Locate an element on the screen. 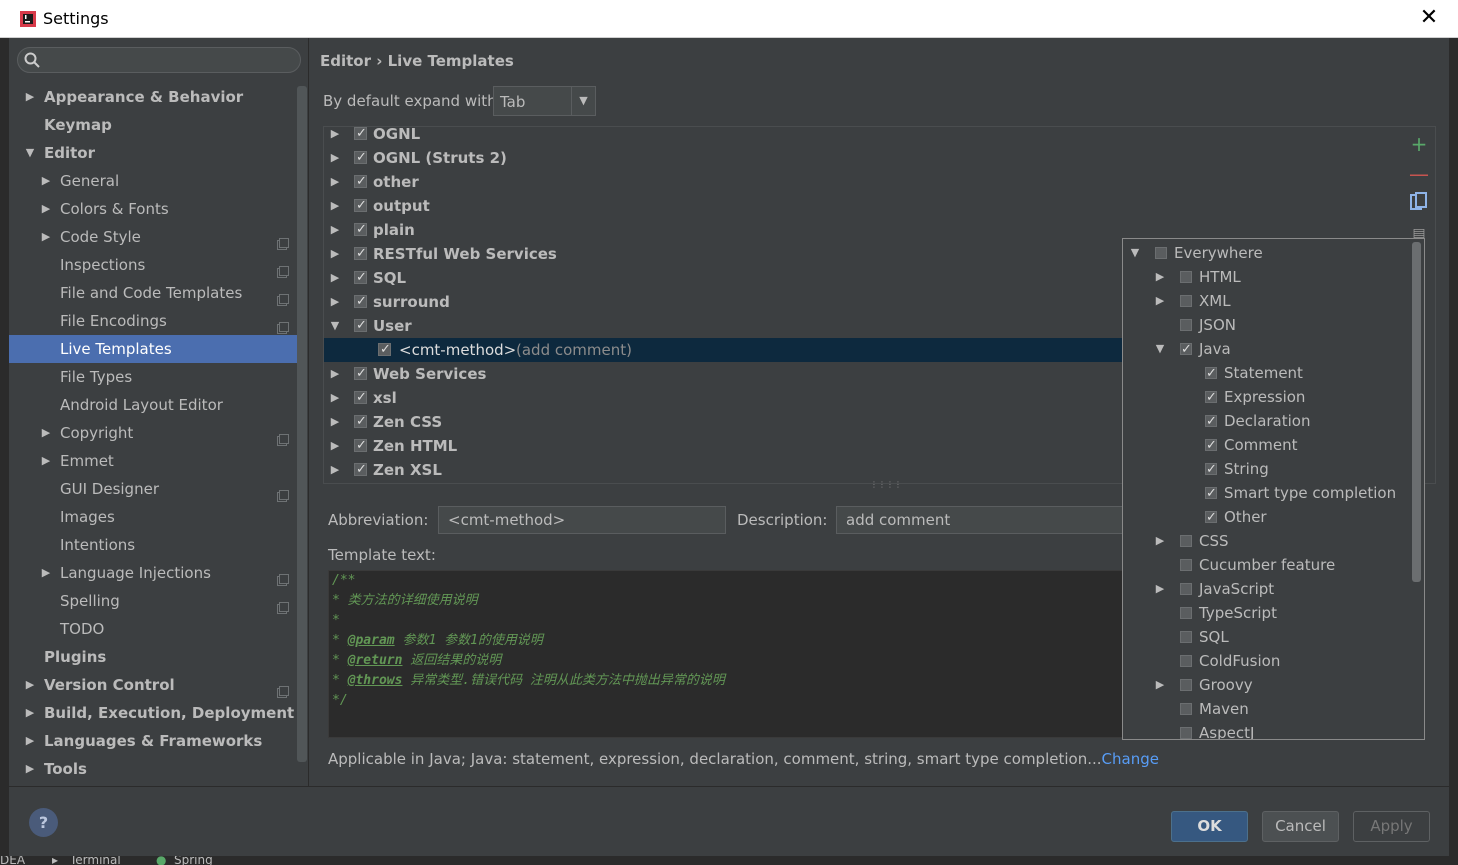  context-item: Comment is located at coordinates (1267, 445).